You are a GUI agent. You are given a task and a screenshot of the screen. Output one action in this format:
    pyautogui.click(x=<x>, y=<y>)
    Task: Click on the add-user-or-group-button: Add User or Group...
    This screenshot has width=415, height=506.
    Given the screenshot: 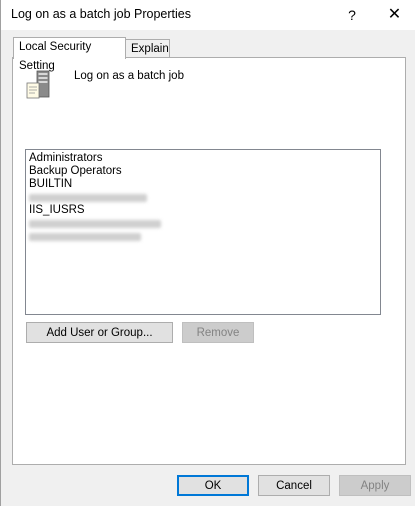 What is the action you would take?
    pyautogui.click(x=99, y=332)
    